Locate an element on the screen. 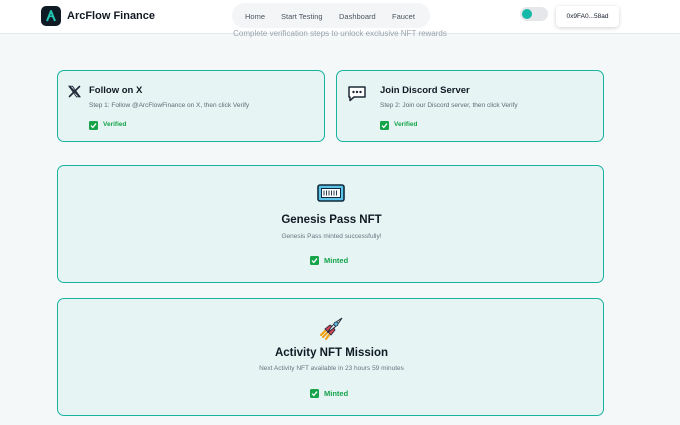 This screenshot has height=425, width=680. task-title: Join Discord Server is located at coordinates (425, 90).